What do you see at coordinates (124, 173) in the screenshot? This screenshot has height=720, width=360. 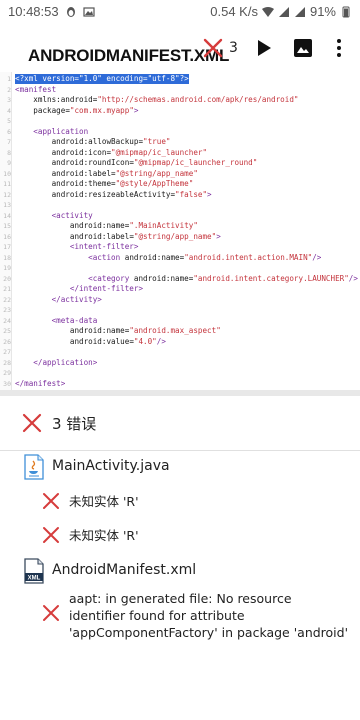 I see `code-text: android:label="@string/app_name"` at bounding box center [124, 173].